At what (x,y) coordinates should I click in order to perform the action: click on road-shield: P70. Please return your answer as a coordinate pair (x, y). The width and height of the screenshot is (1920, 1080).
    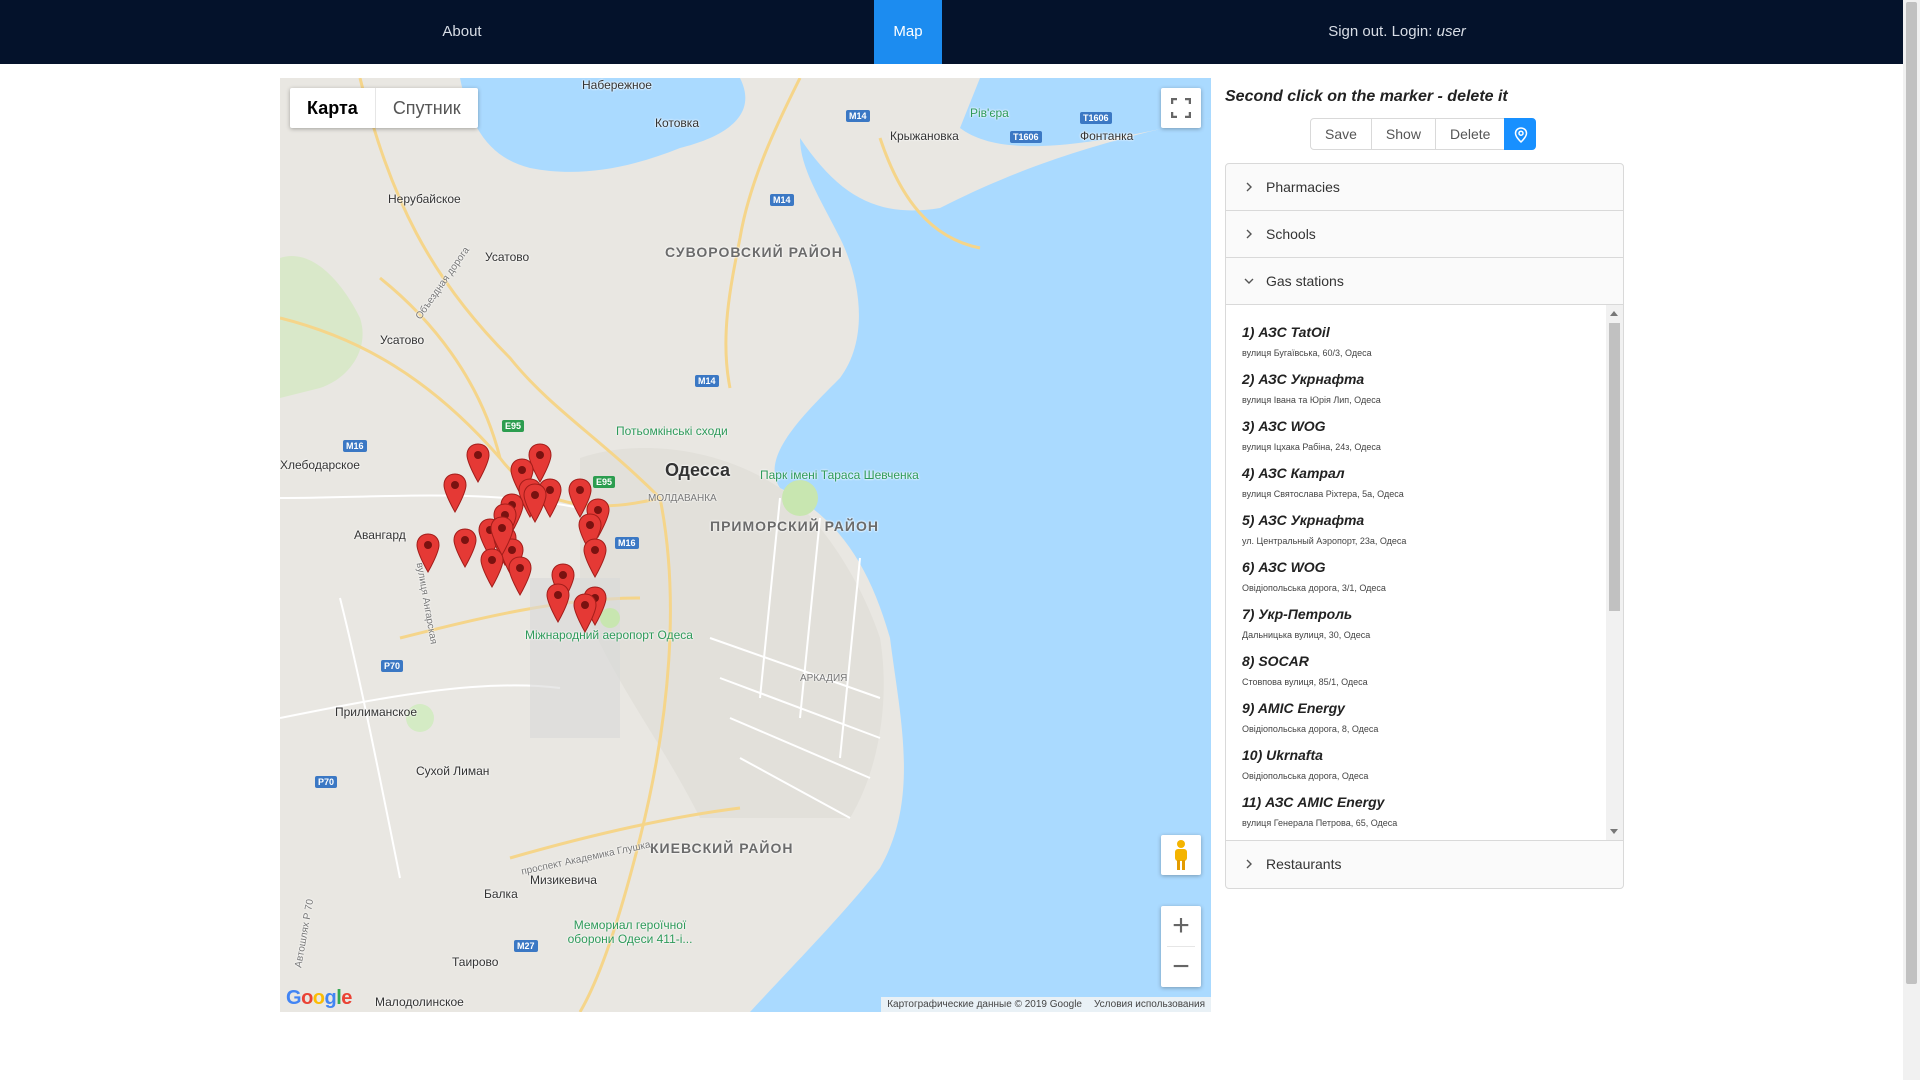
    Looking at the image, I should click on (326, 782).